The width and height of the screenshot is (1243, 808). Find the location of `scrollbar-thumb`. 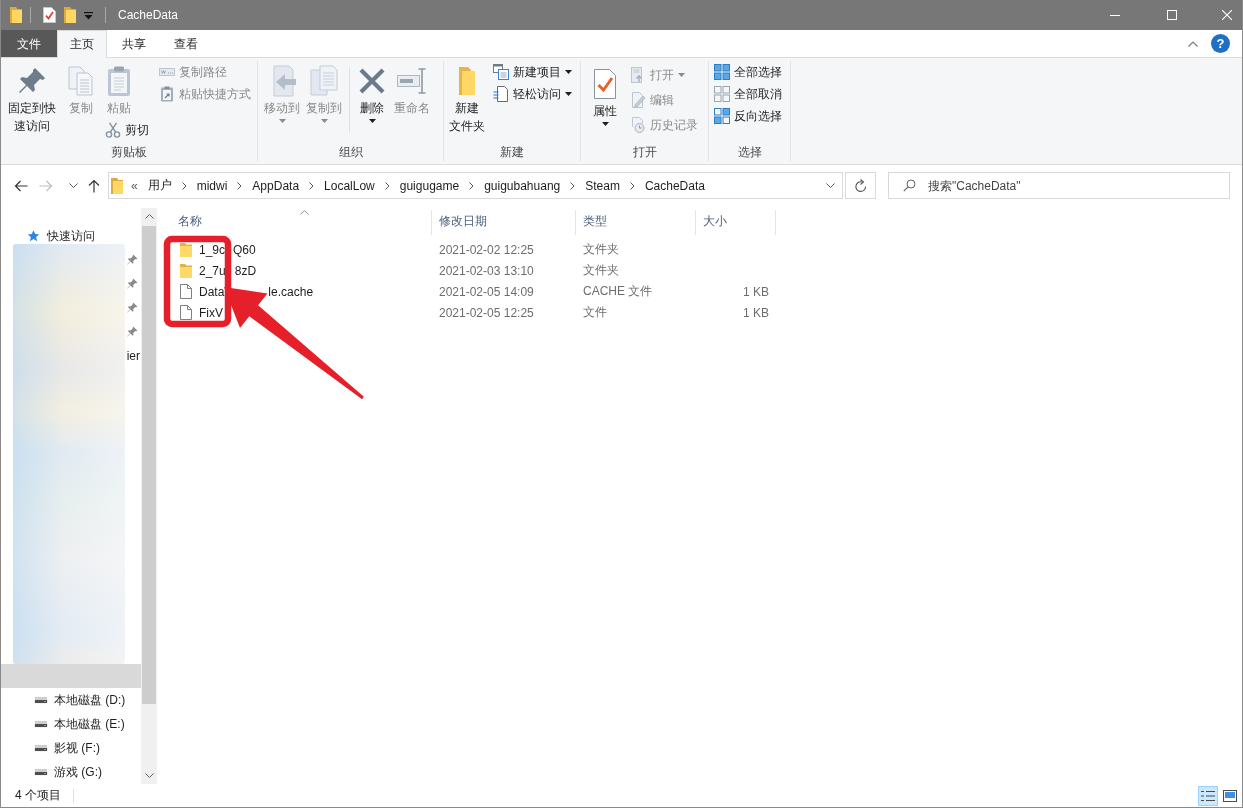

scrollbar-thumb is located at coordinates (149, 465).